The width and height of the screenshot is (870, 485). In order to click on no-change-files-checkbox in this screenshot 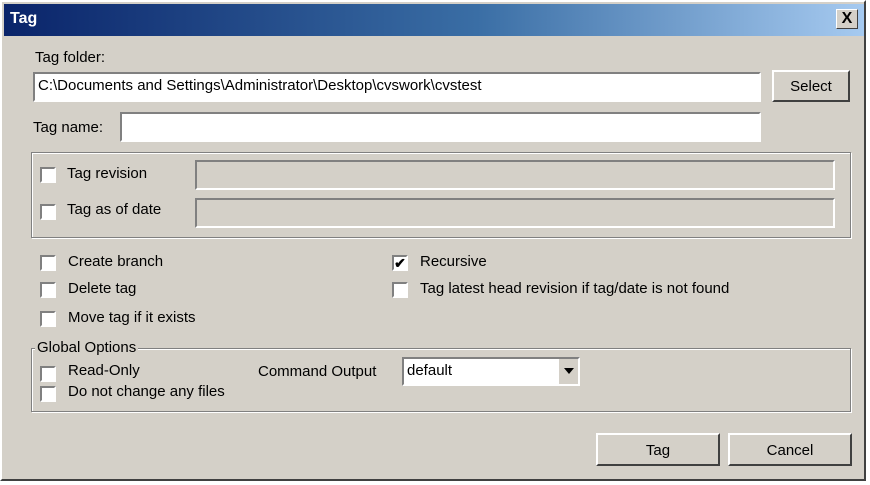, I will do `click(48, 394)`.